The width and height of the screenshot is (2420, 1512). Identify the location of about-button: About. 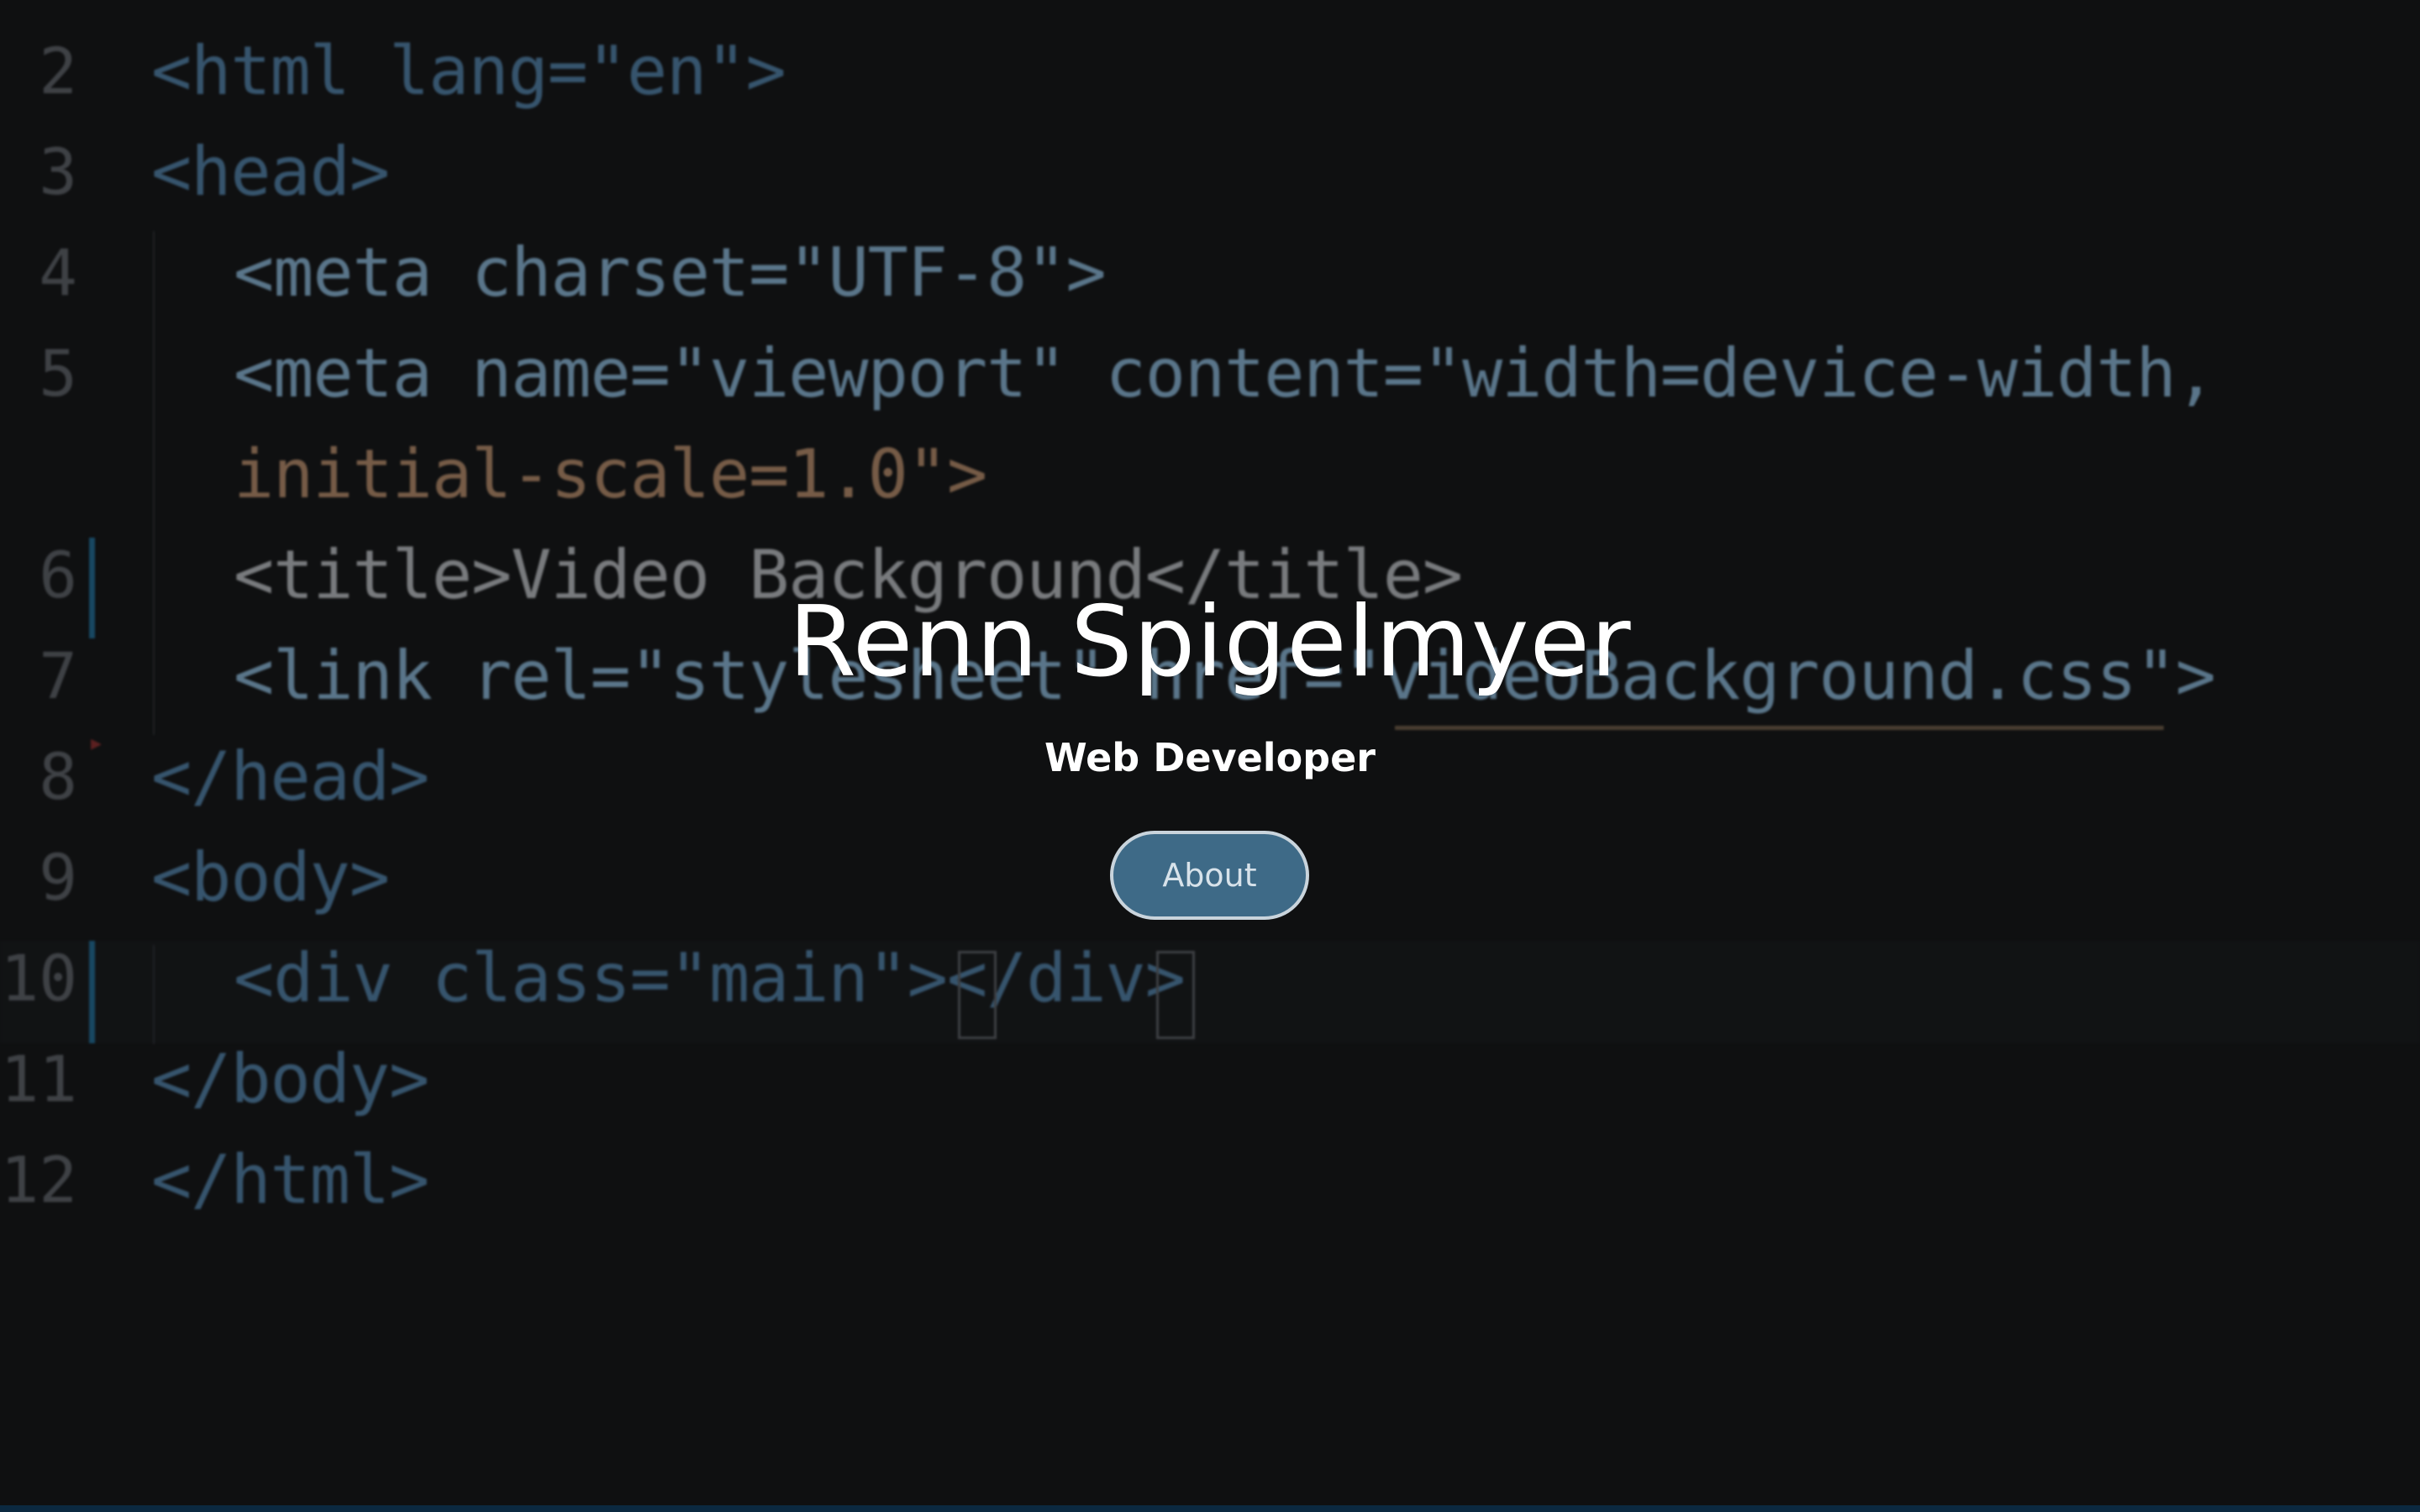
(1209, 875).